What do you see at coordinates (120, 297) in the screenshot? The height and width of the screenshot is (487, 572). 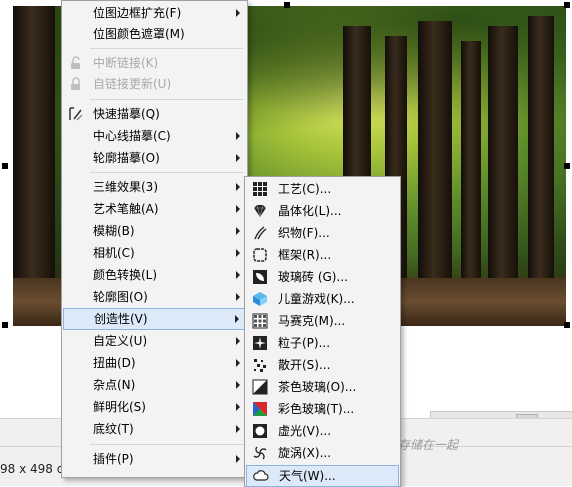 I see `menu-item-label: 轮廓图(O)` at bounding box center [120, 297].